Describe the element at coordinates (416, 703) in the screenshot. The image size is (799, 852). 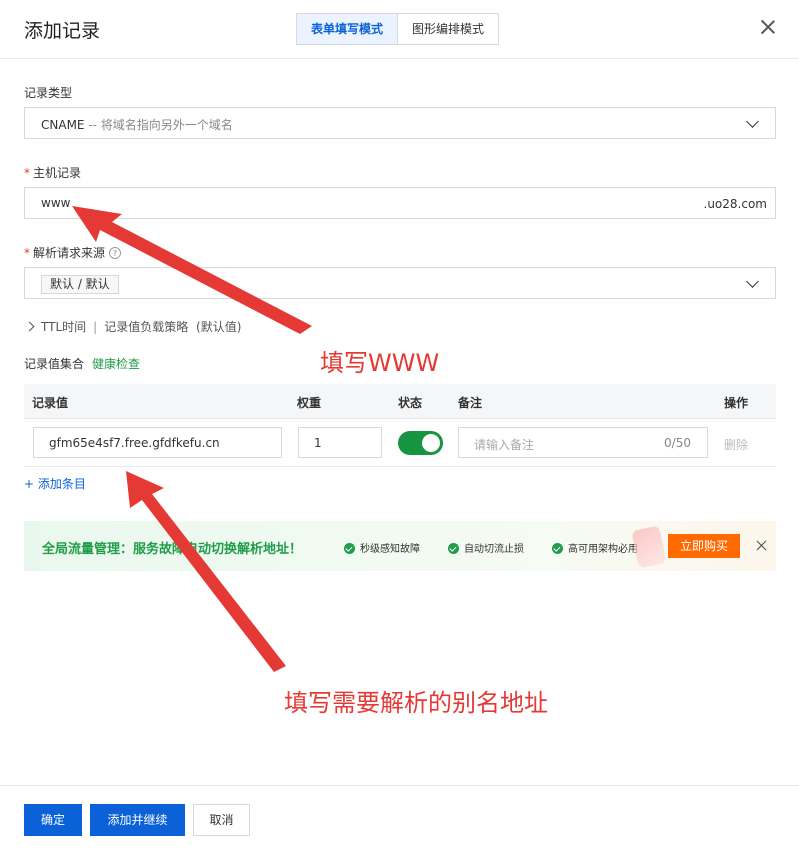
I see `annotation-fill-alias: 填写需要解析的别名地址` at that location.